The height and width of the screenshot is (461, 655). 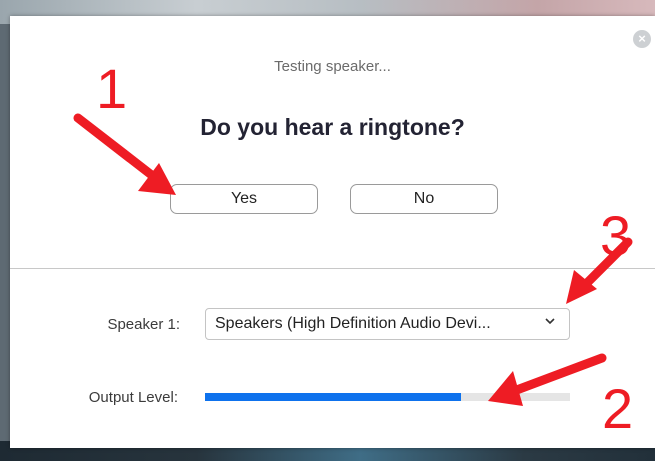 I want to click on output-level-label: Output Level:, so click(x=133, y=397).